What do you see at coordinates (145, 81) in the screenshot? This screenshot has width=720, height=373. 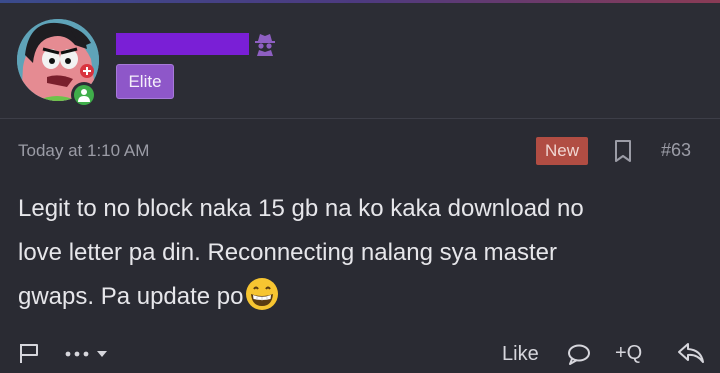 I see `user-title-badge: Elite` at bounding box center [145, 81].